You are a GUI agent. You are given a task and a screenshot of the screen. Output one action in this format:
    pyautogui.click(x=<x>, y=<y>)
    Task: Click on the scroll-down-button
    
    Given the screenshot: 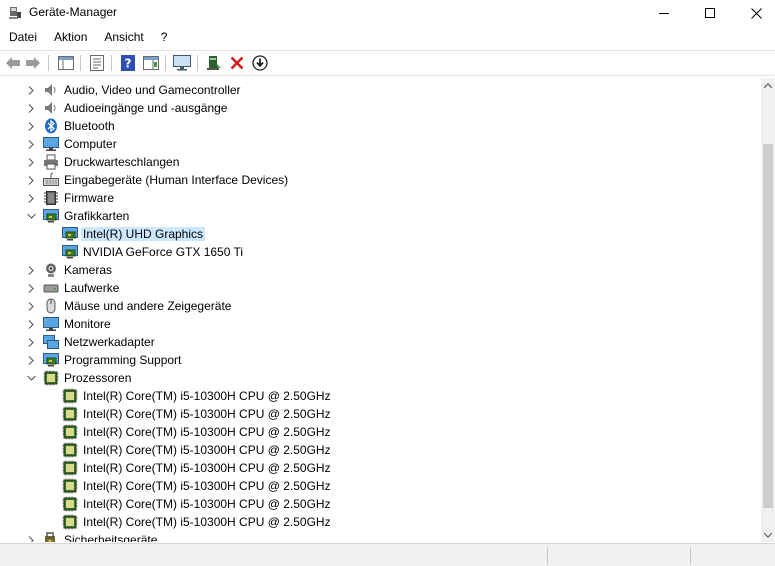 What is the action you would take?
    pyautogui.click(x=768, y=535)
    